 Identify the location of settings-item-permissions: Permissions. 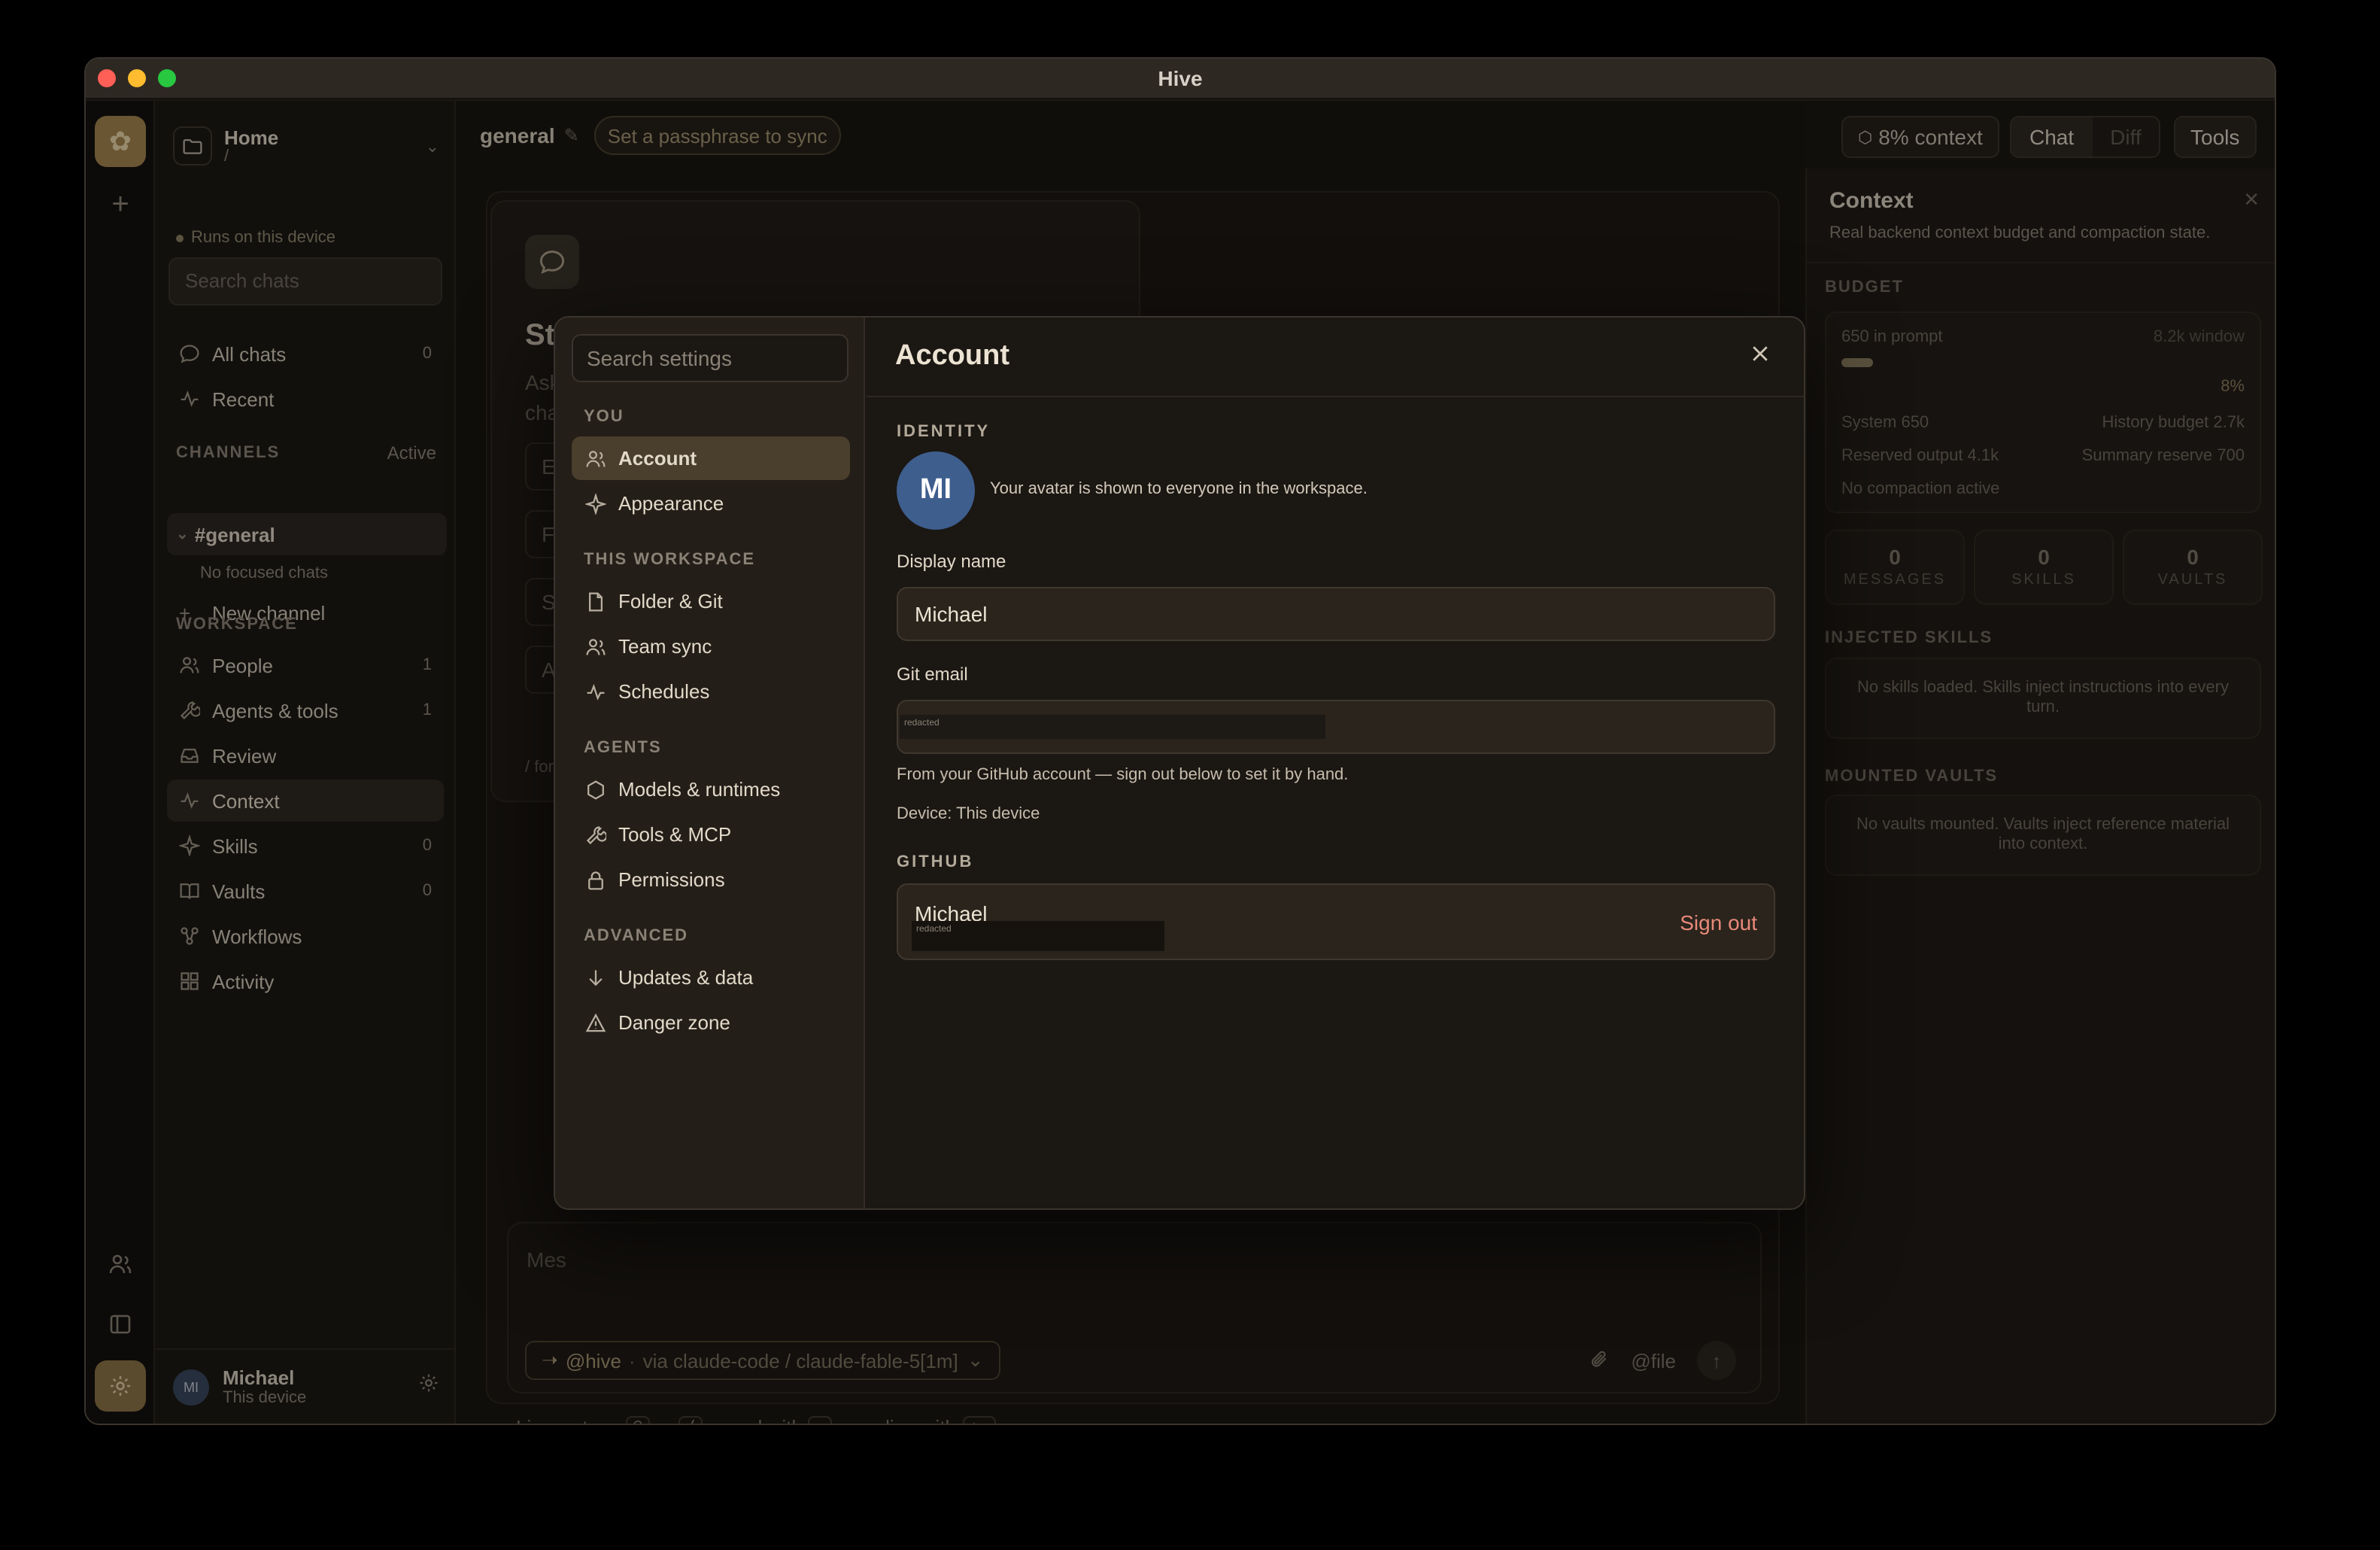
(711, 880).